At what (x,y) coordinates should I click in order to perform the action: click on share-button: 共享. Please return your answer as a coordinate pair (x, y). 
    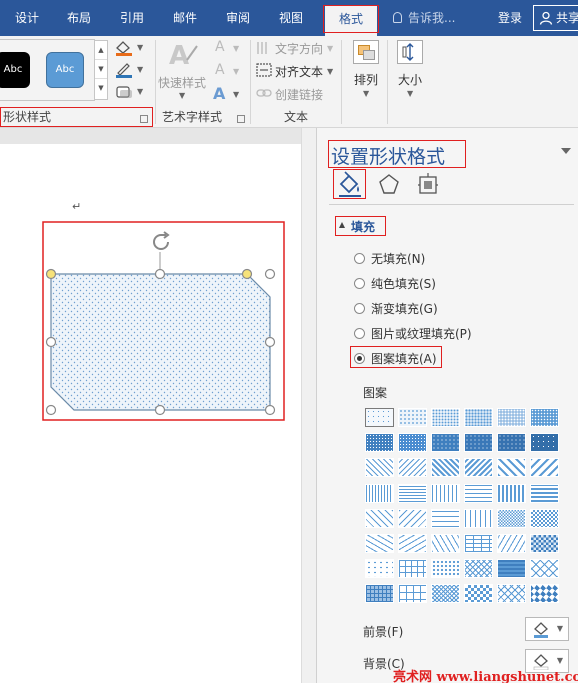
    Looking at the image, I should click on (555, 18).